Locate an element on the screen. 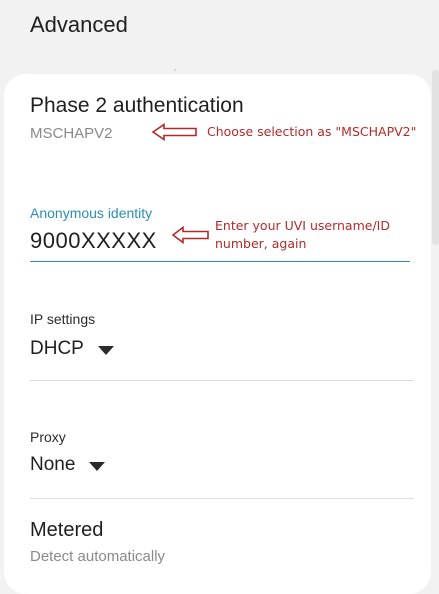  proxy-value: None is located at coordinates (53, 464).